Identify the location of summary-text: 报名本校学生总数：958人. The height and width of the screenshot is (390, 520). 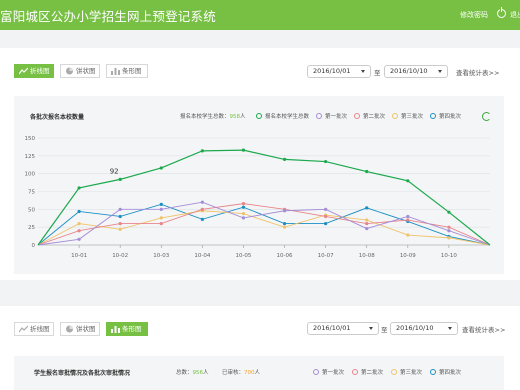
(213, 116).